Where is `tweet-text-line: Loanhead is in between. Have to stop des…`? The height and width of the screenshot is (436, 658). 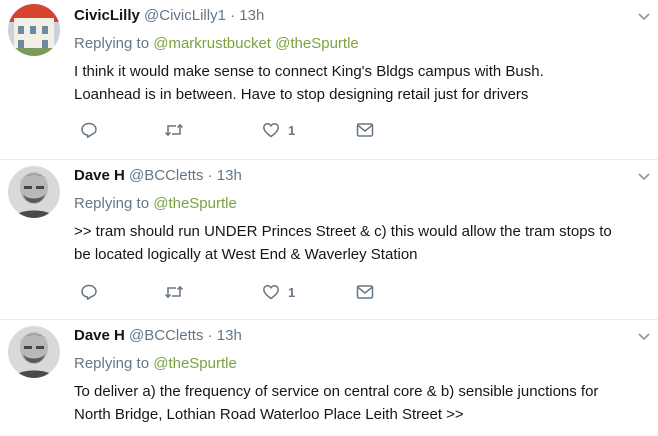 tweet-text-line: Loanhead is in between. Have to stop des… is located at coordinates (301, 94).